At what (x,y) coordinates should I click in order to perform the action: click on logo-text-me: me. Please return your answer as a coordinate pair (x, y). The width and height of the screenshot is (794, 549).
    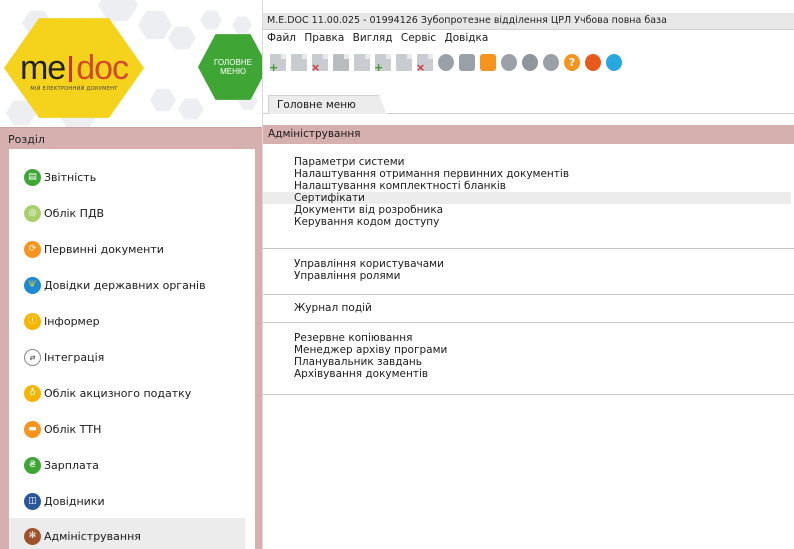
    Looking at the image, I should click on (42, 67).